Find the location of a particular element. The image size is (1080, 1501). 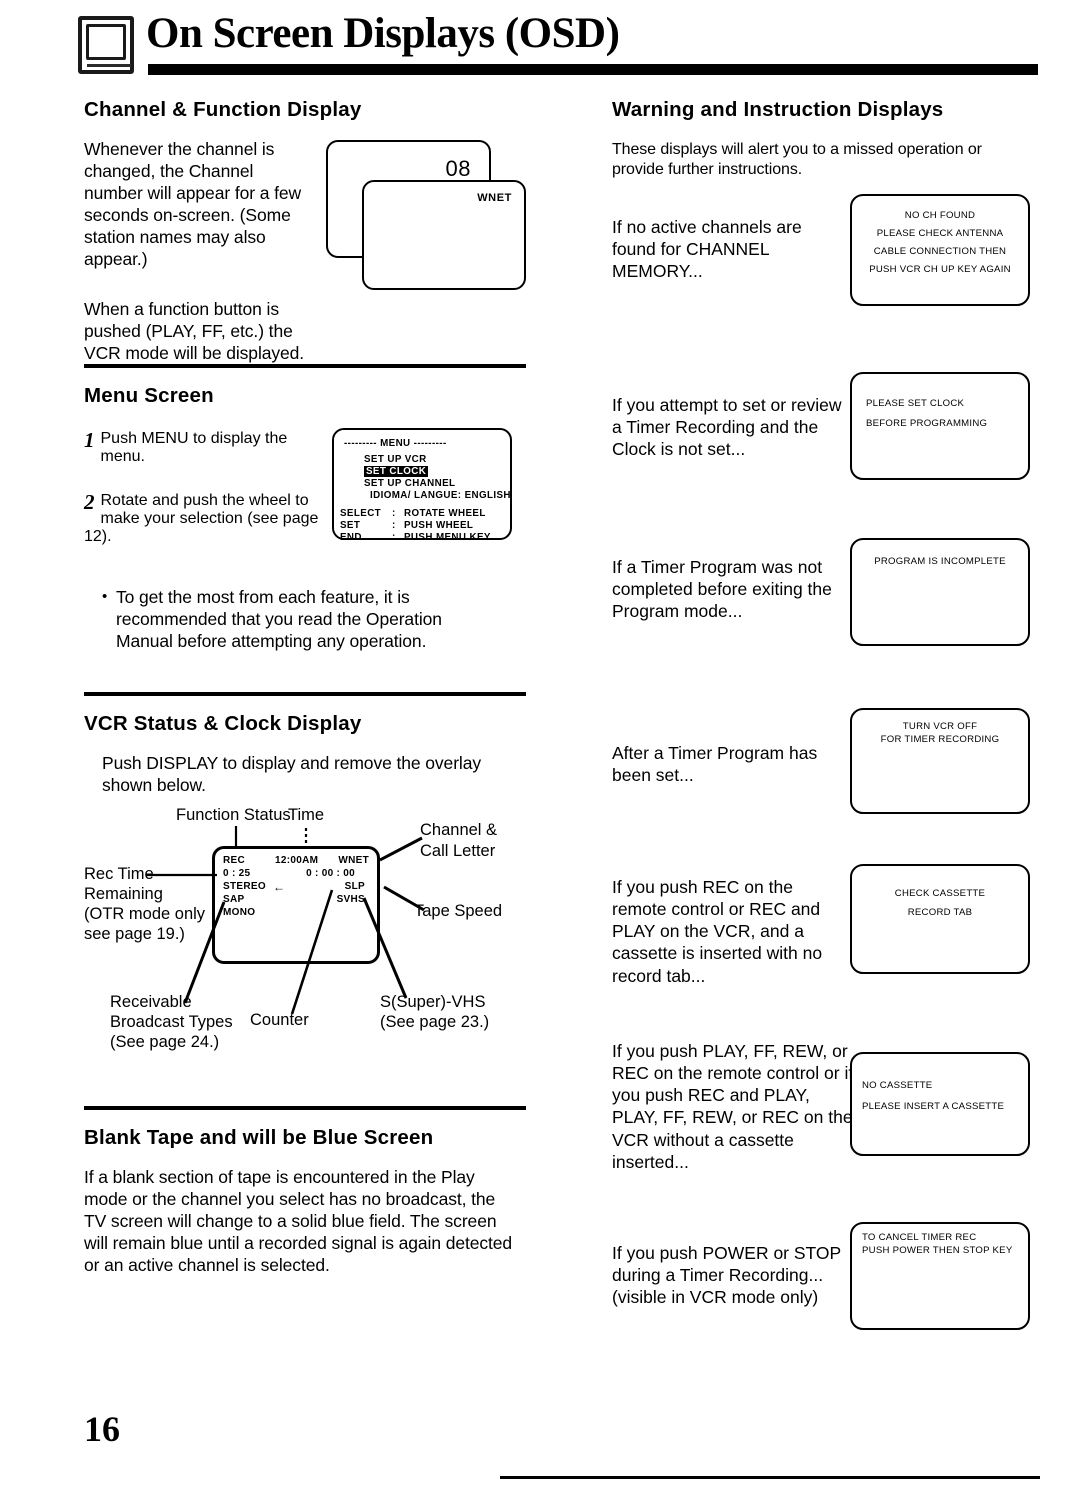

section-title-blank-tape: Blank Tape and will be Blue Screen is located at coordinates (259, 1138).